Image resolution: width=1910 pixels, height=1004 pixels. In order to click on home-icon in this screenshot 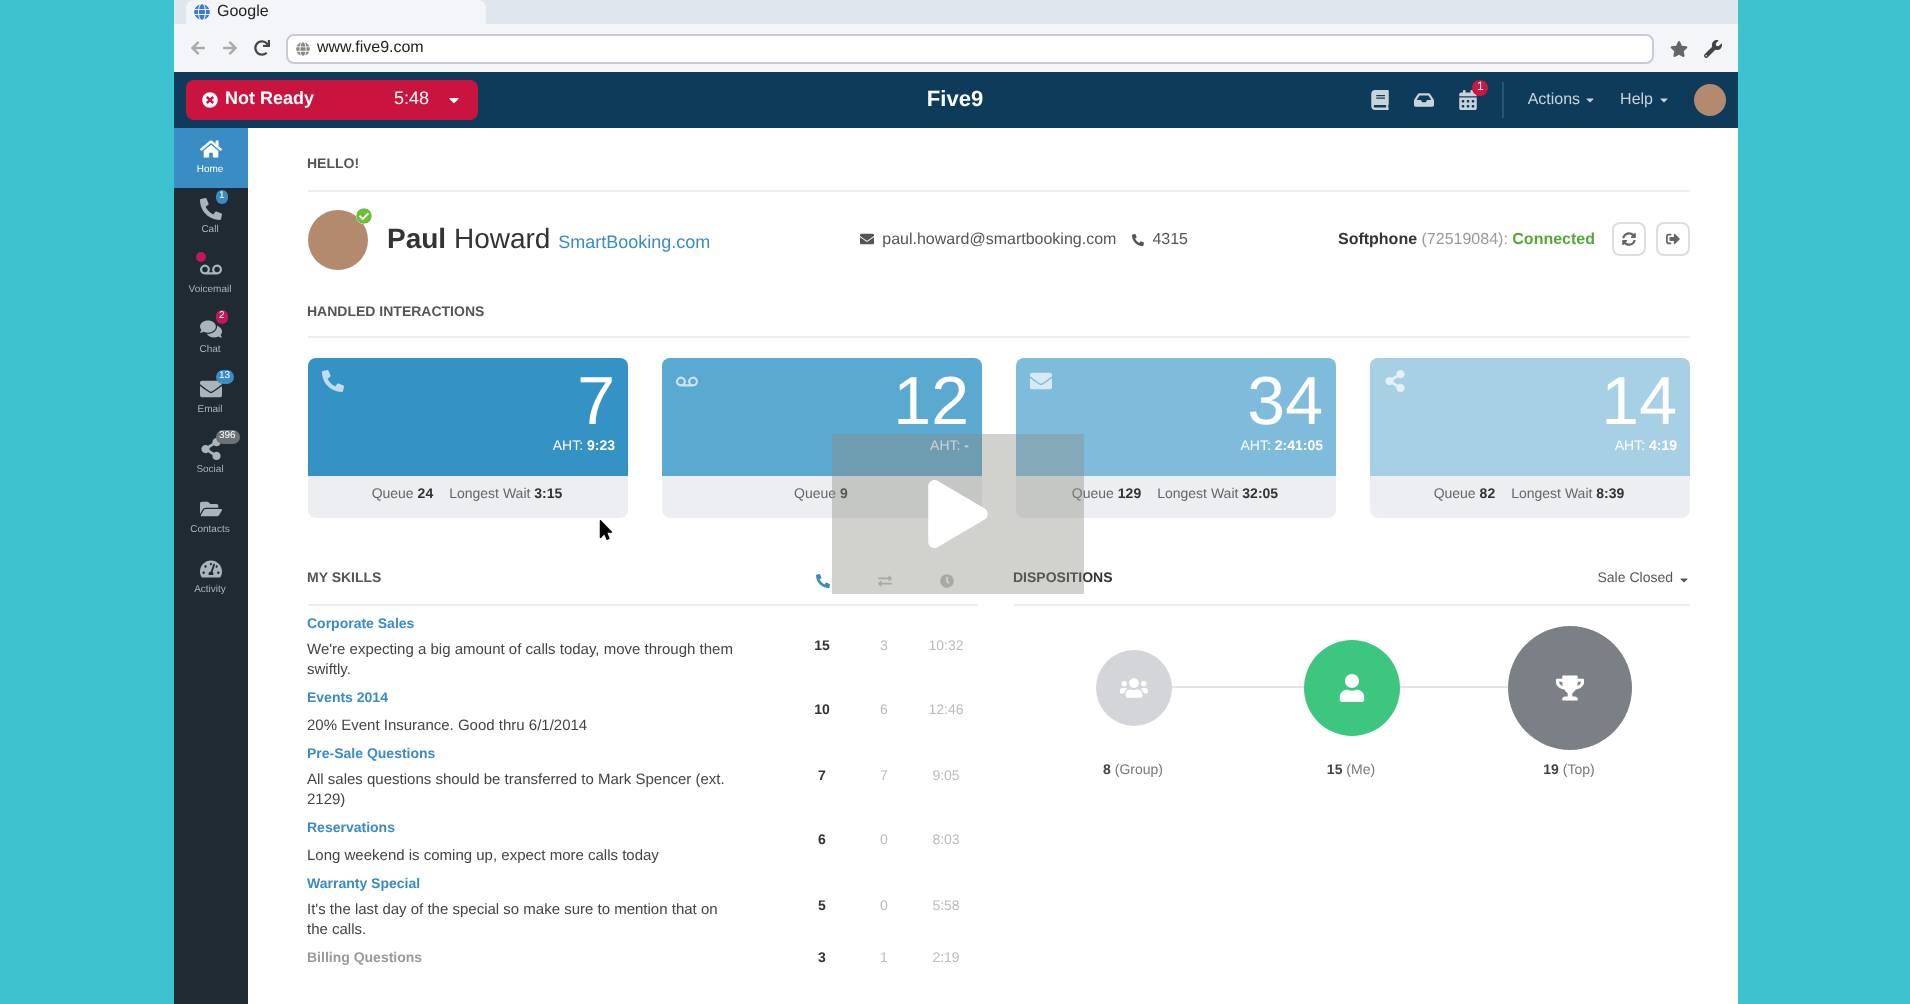, I will do `click(210, 148)`.